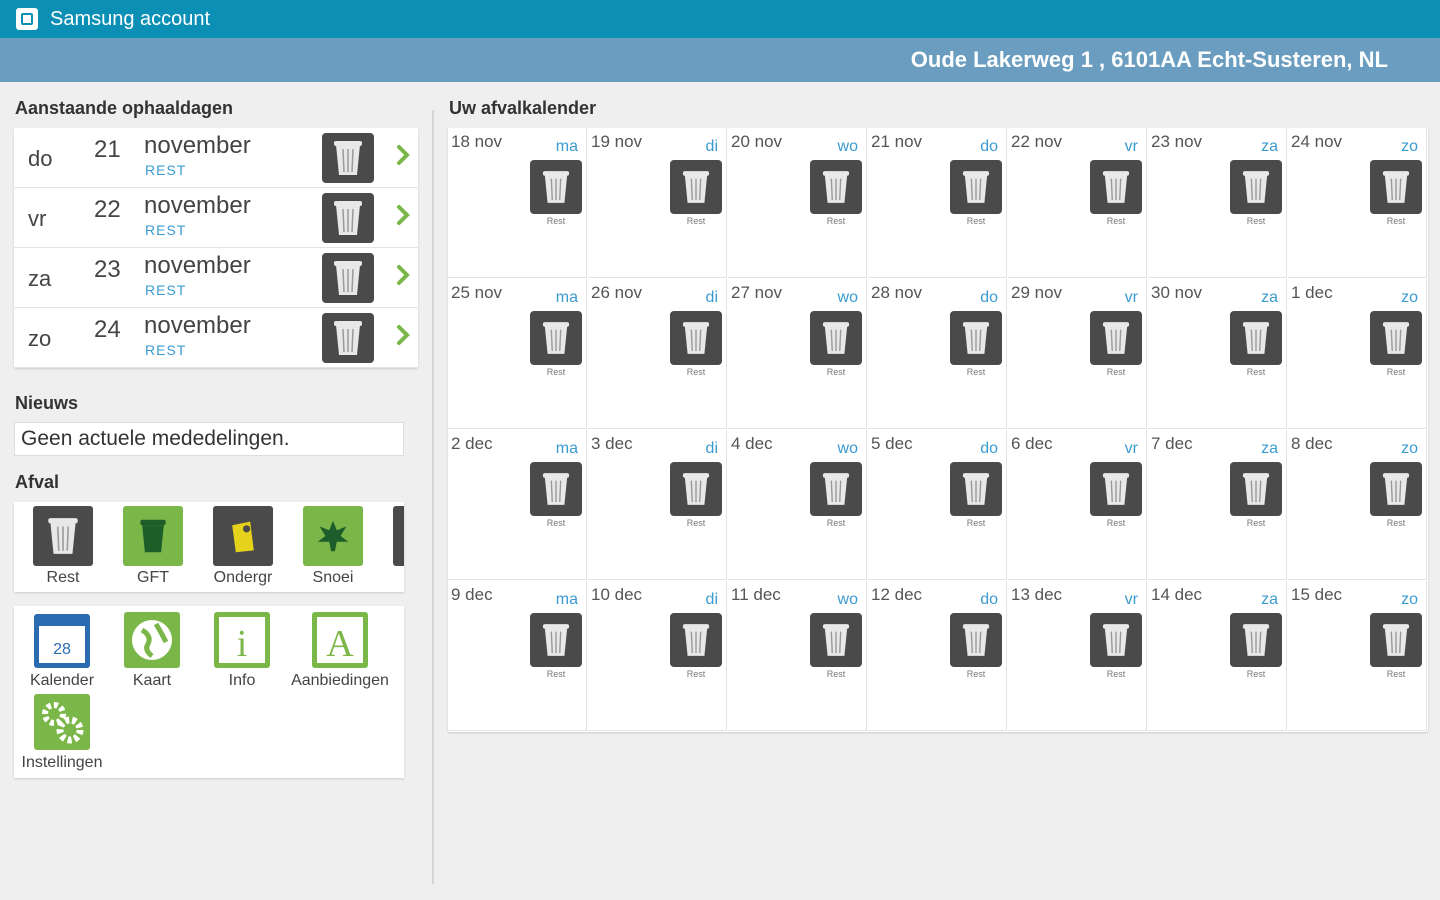 The height and width of the screenshot is (900, 1440). What do you see at coordinates (242, 680) in the screenshot?
I see `menu-item-label: Info` at bounding box center [242, 680].